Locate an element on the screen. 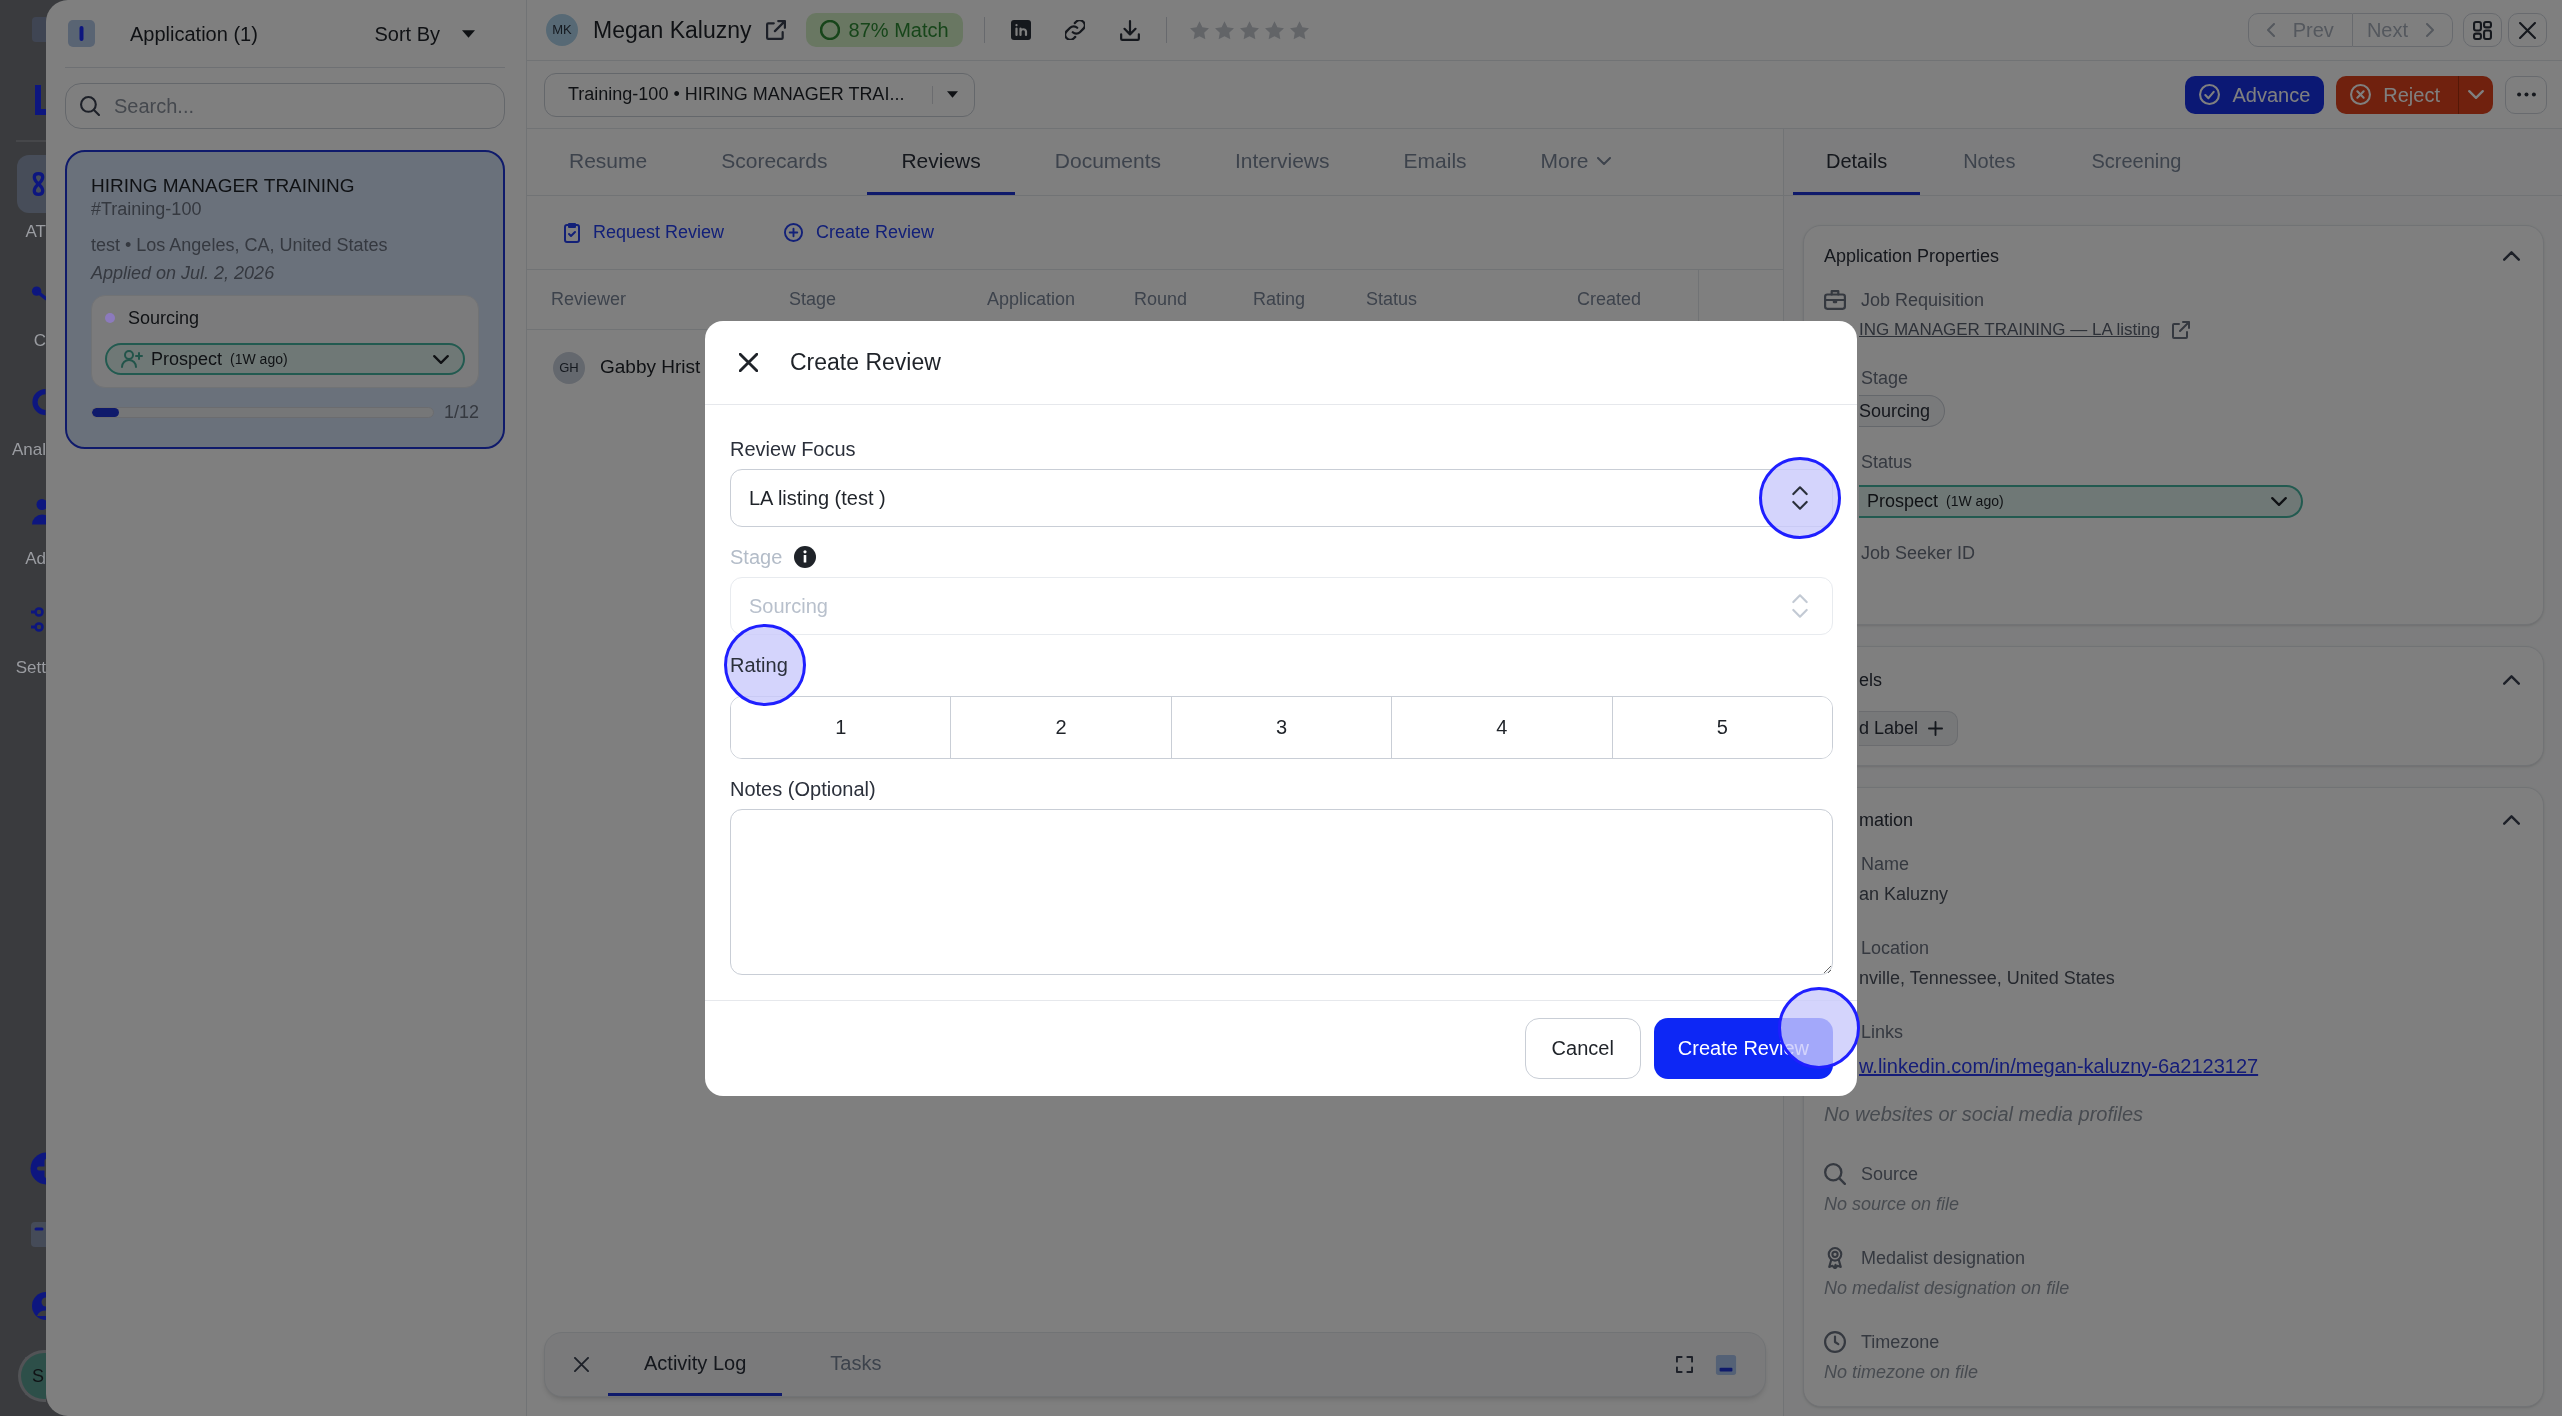 This screenshot has width=2562, height=1416. field-value: No timezone on file is located at coordinates (1901, 1372).